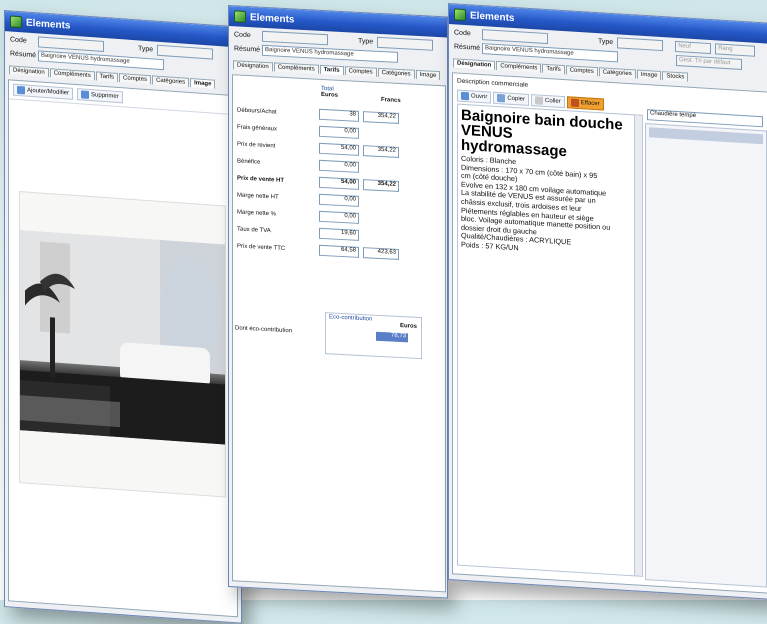 This screenshot has height=624, width=767. I want to click on side-panel, so click(706, 355).